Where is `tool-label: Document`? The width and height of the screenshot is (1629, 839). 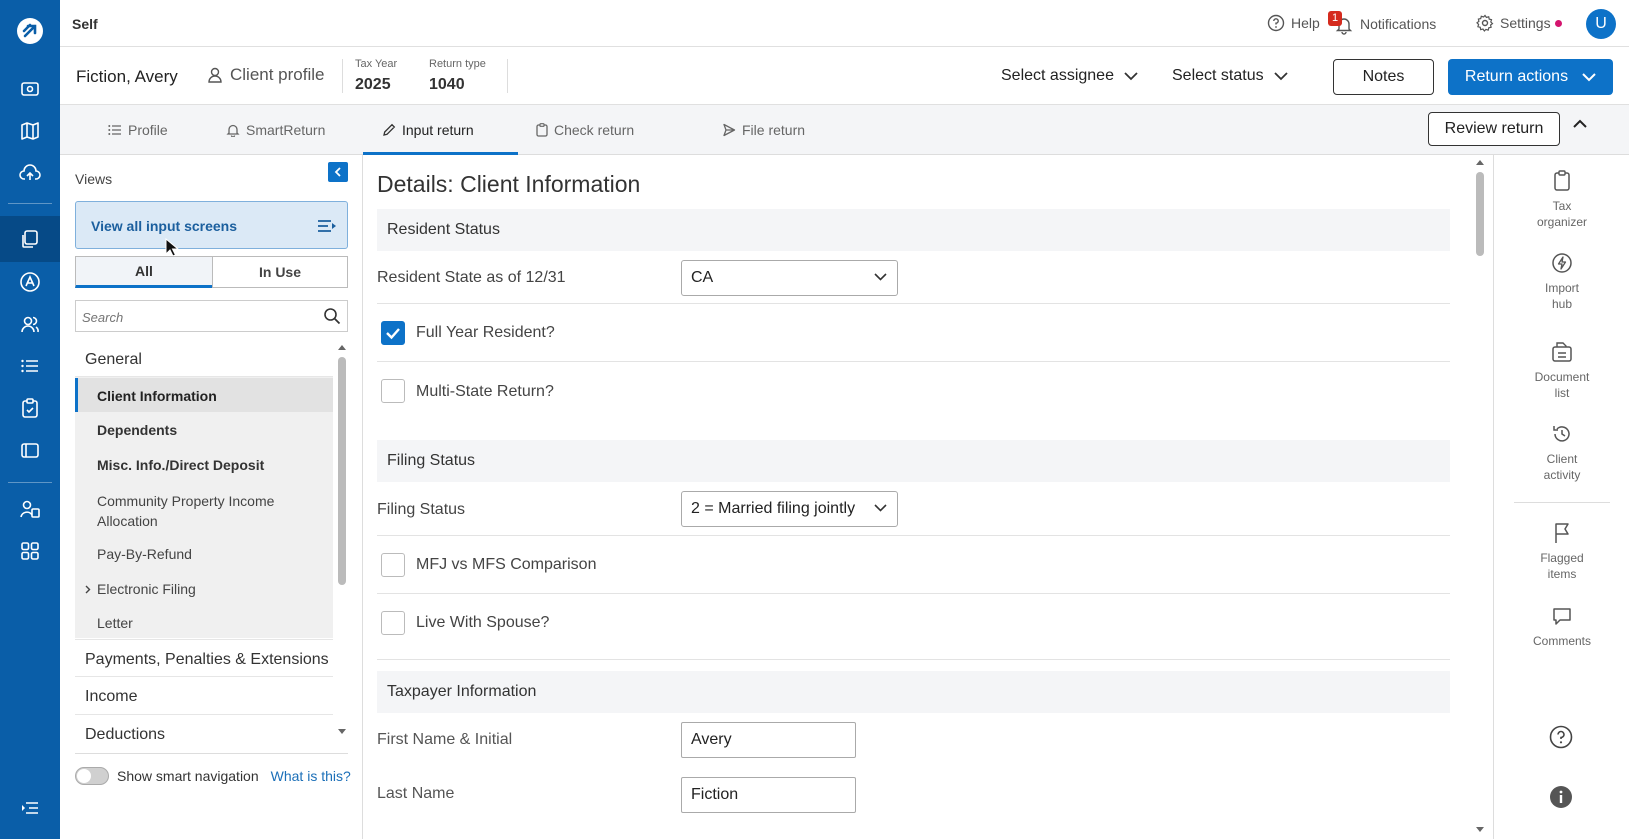 tool-label: Document is located at coordinates (1562, 377).